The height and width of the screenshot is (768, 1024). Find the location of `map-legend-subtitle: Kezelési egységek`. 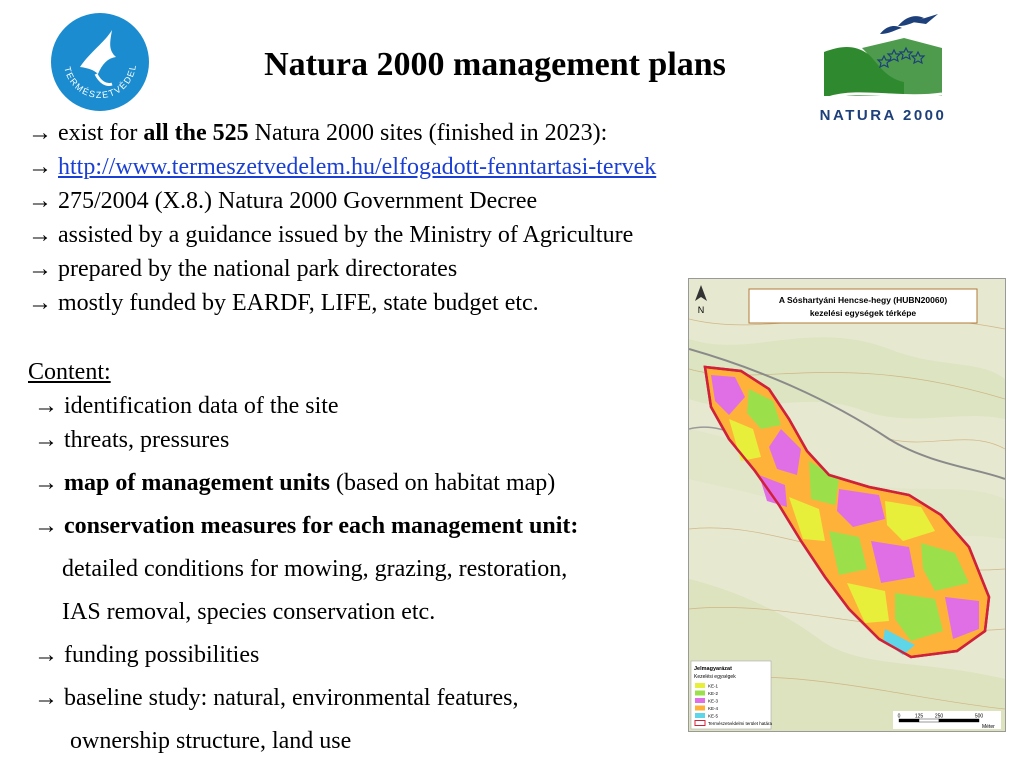

map-legend-subtitle: Kezelési egységek is located at coordinates (715, 677).